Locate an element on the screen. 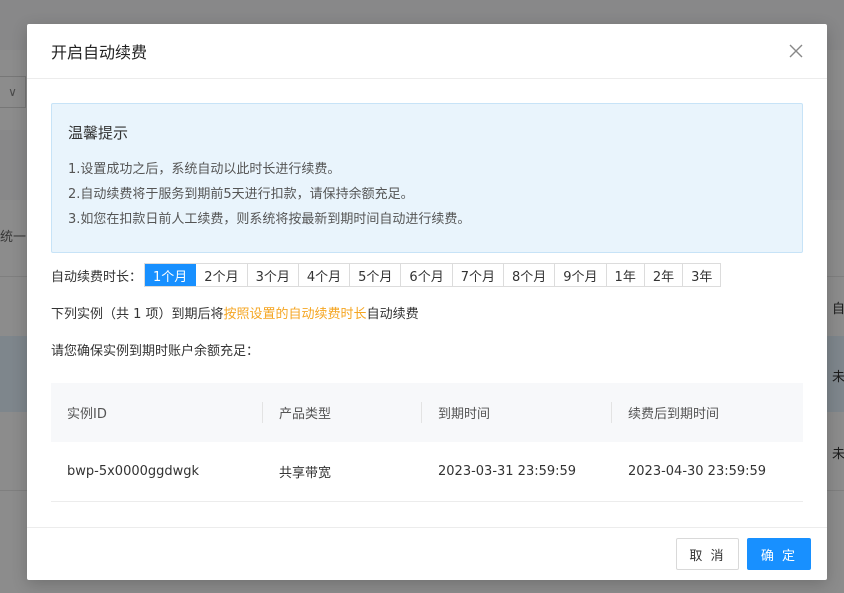  duration-option-3y: 3年 is located at coordinates (702, 275).